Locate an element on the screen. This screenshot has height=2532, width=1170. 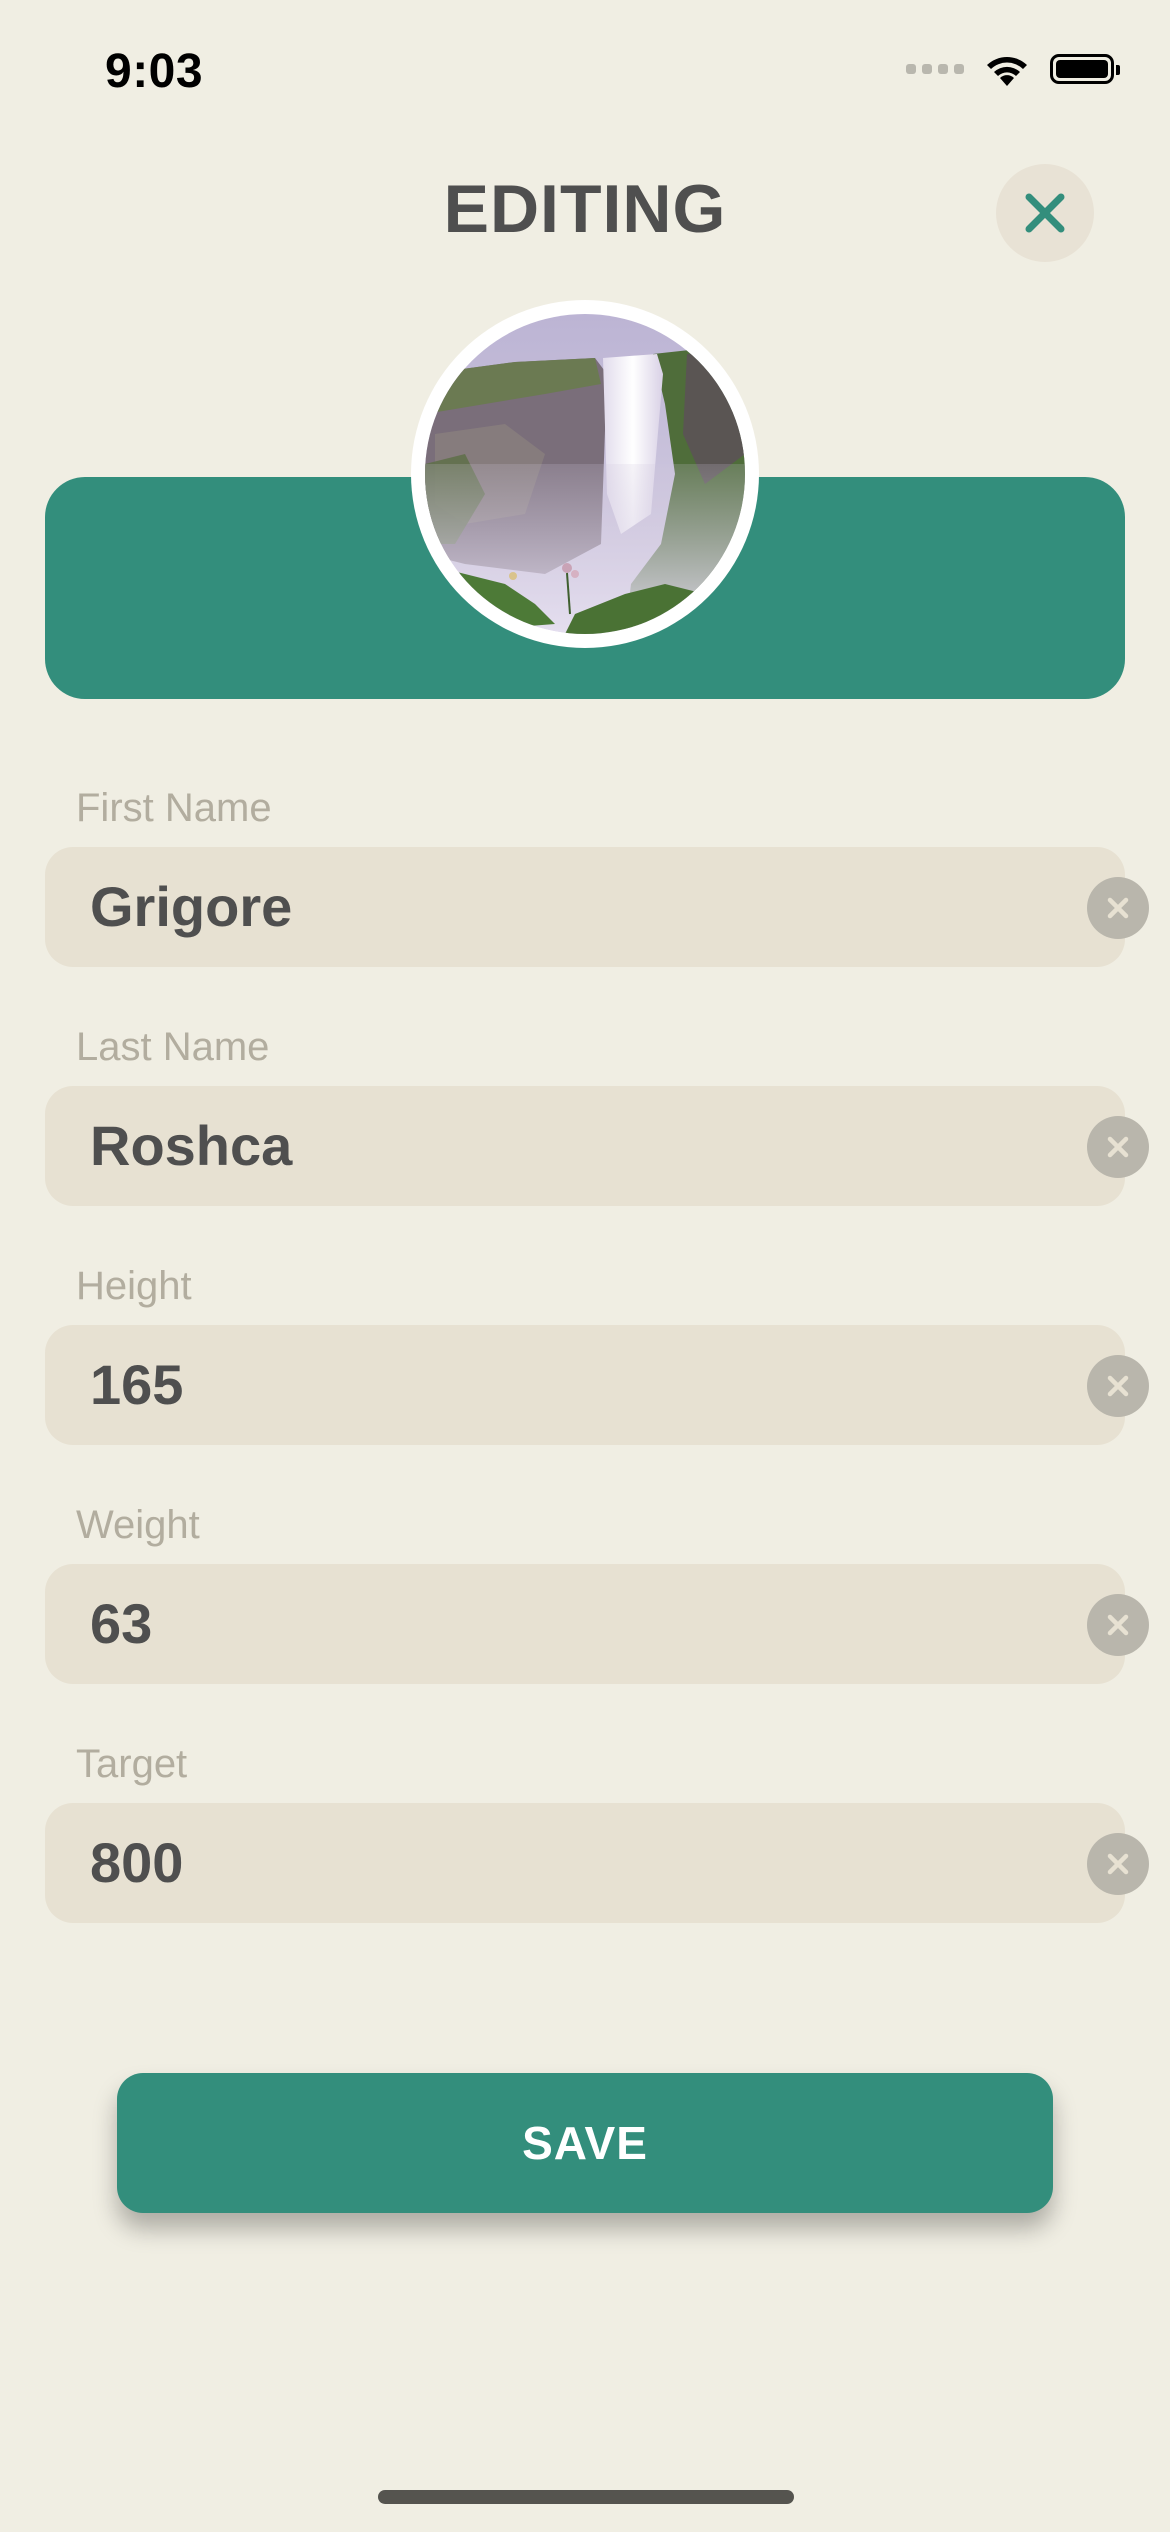
first-name-value: Grigore is located at coordinates (191, 907).